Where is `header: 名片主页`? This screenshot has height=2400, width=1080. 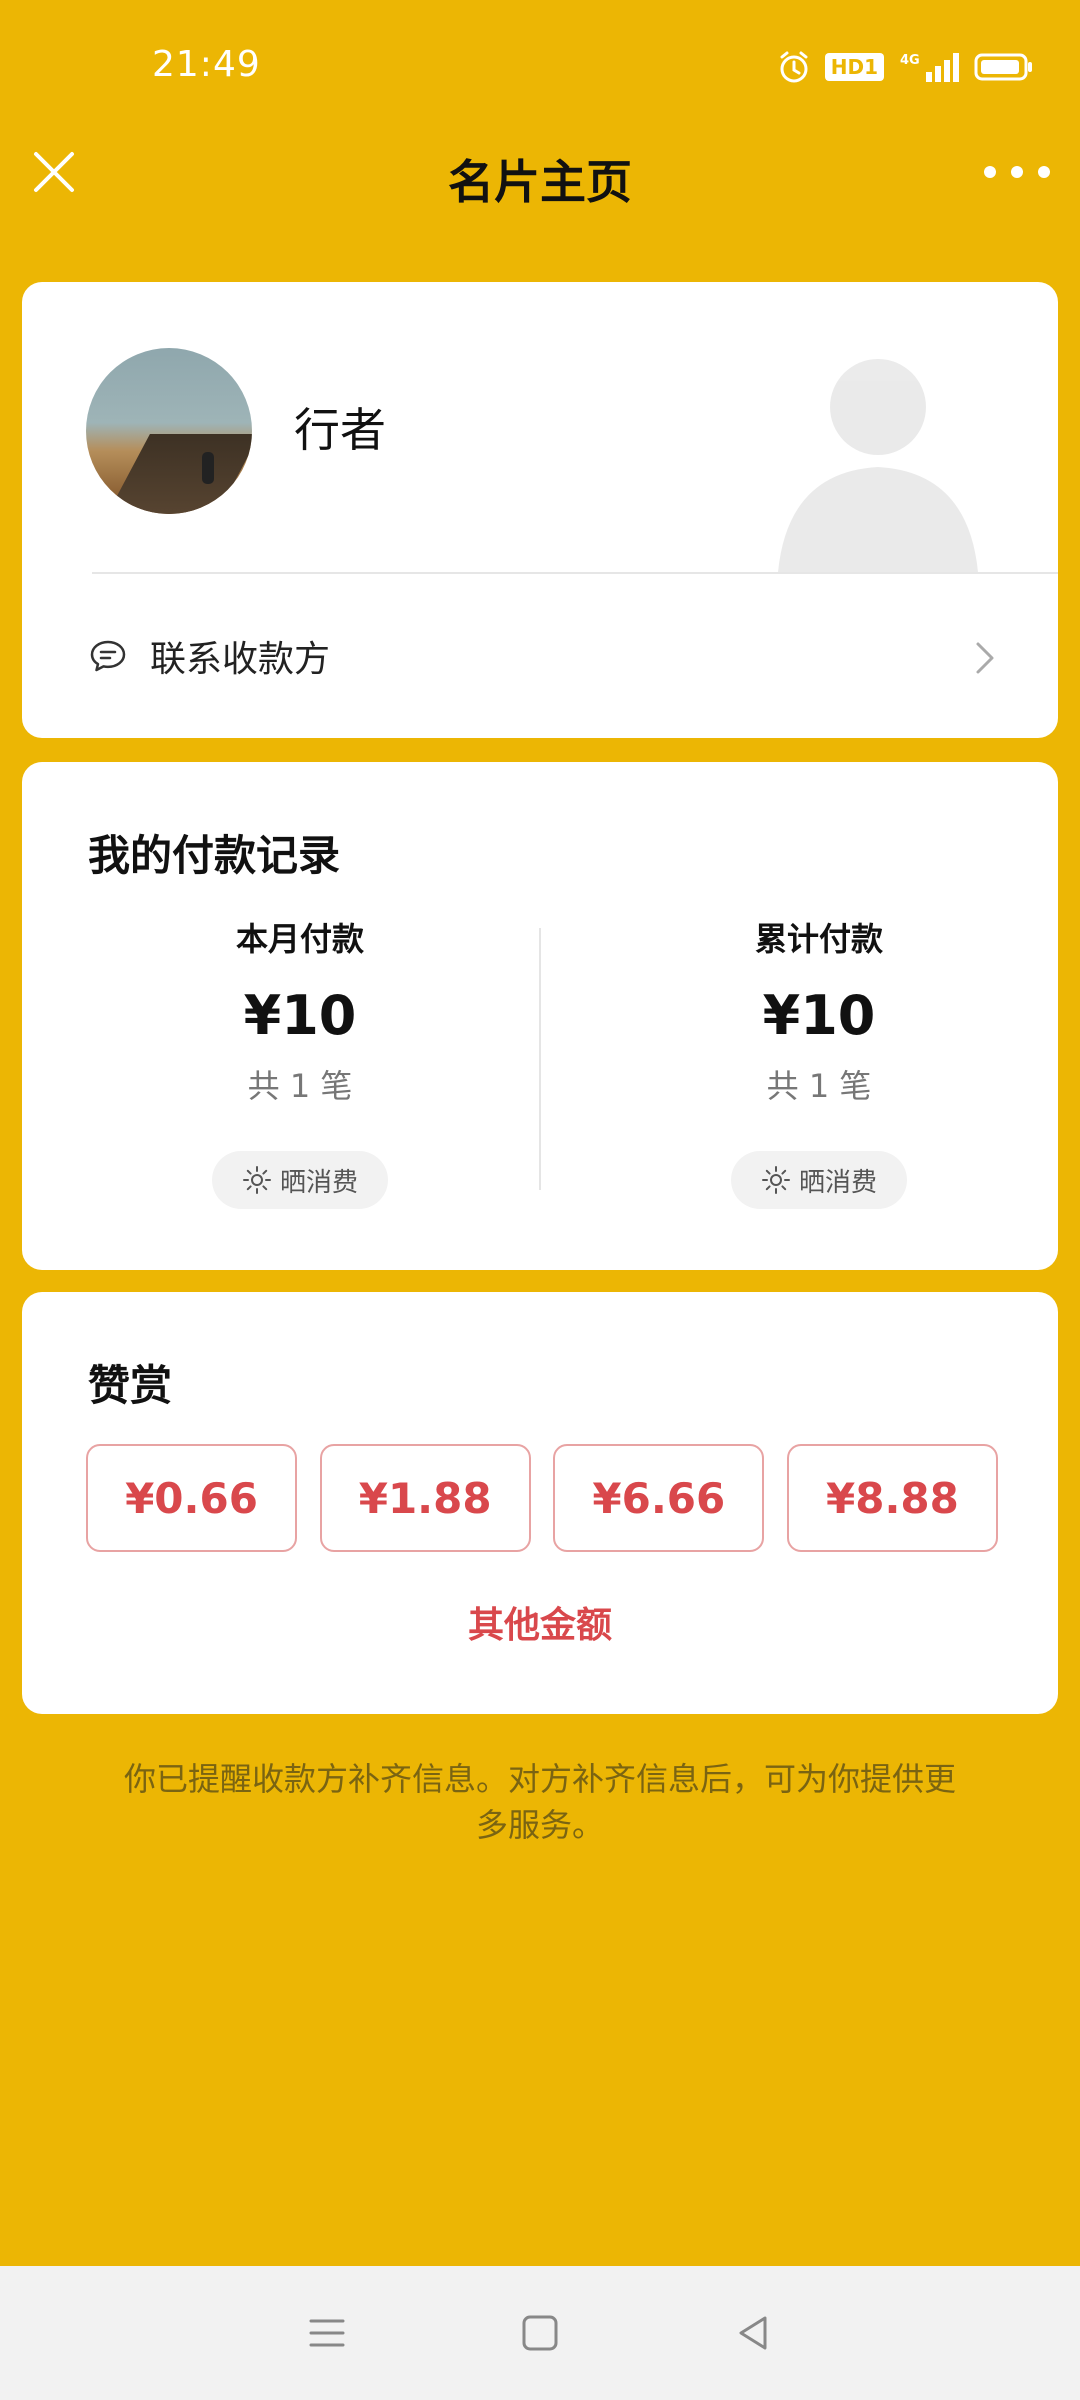 header: 名片主页 is located at coordinates (540, 175).